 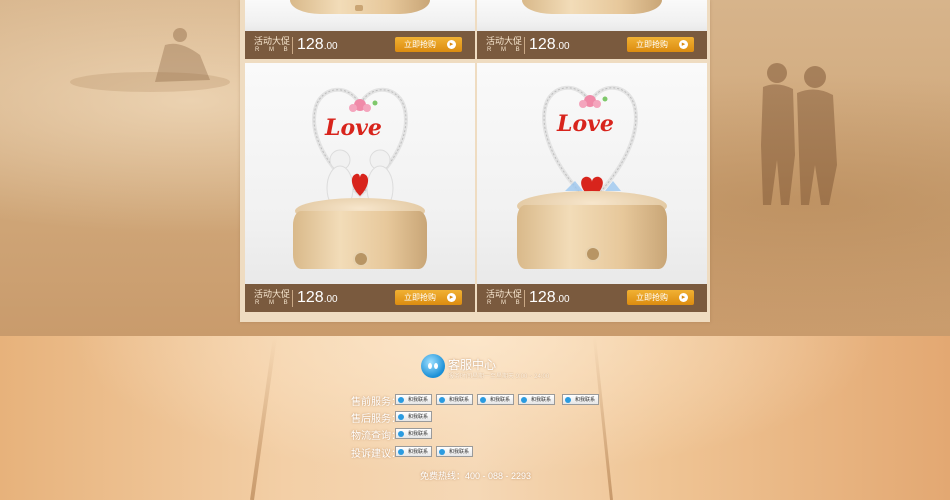 What do you see at coordinates (799, 134) in the screenshot?
I see `couple-silhouette-right-icon` at bounding box center [799, 134].